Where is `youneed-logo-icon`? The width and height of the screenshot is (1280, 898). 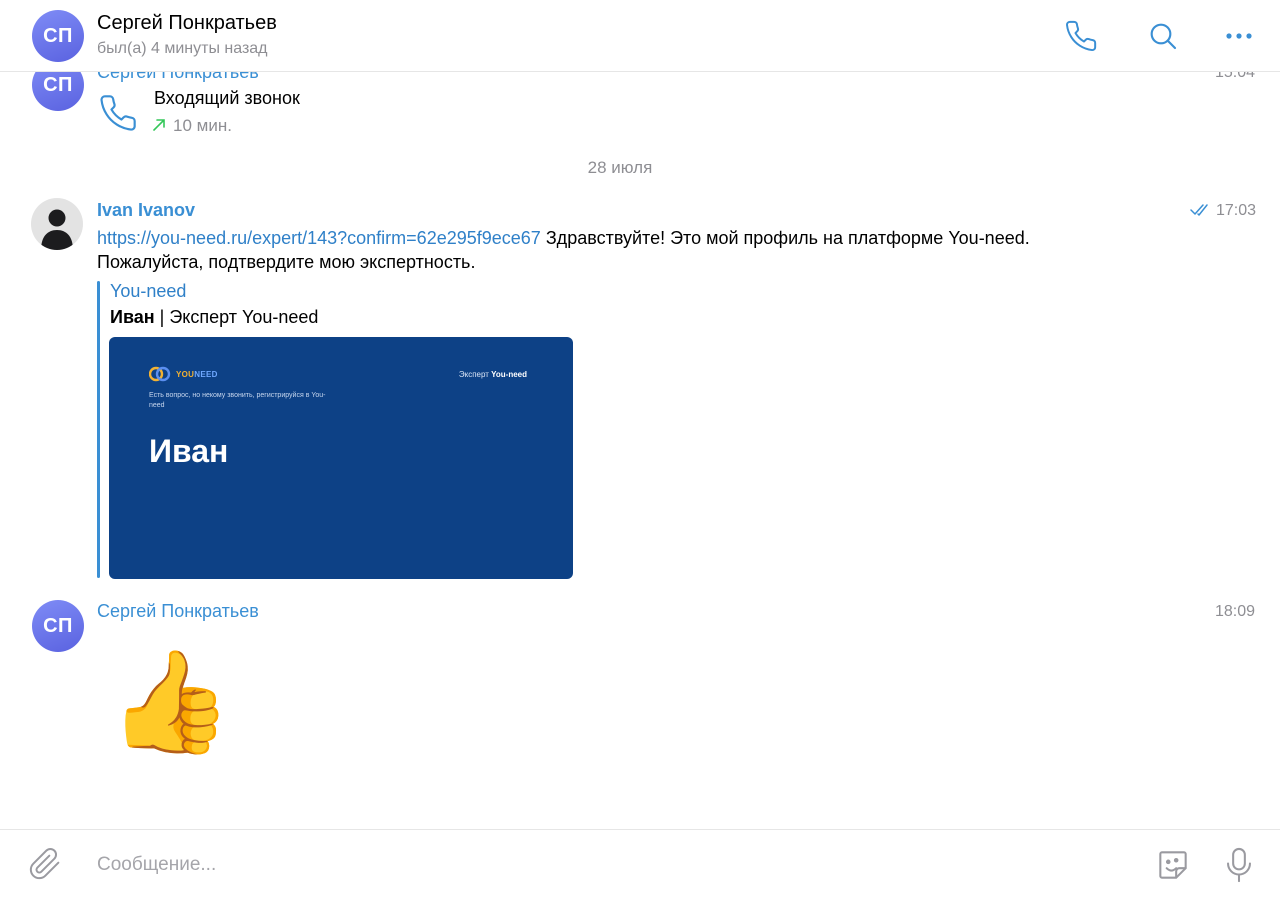 youneed-logo-icon is located at coordinates (160, 374).